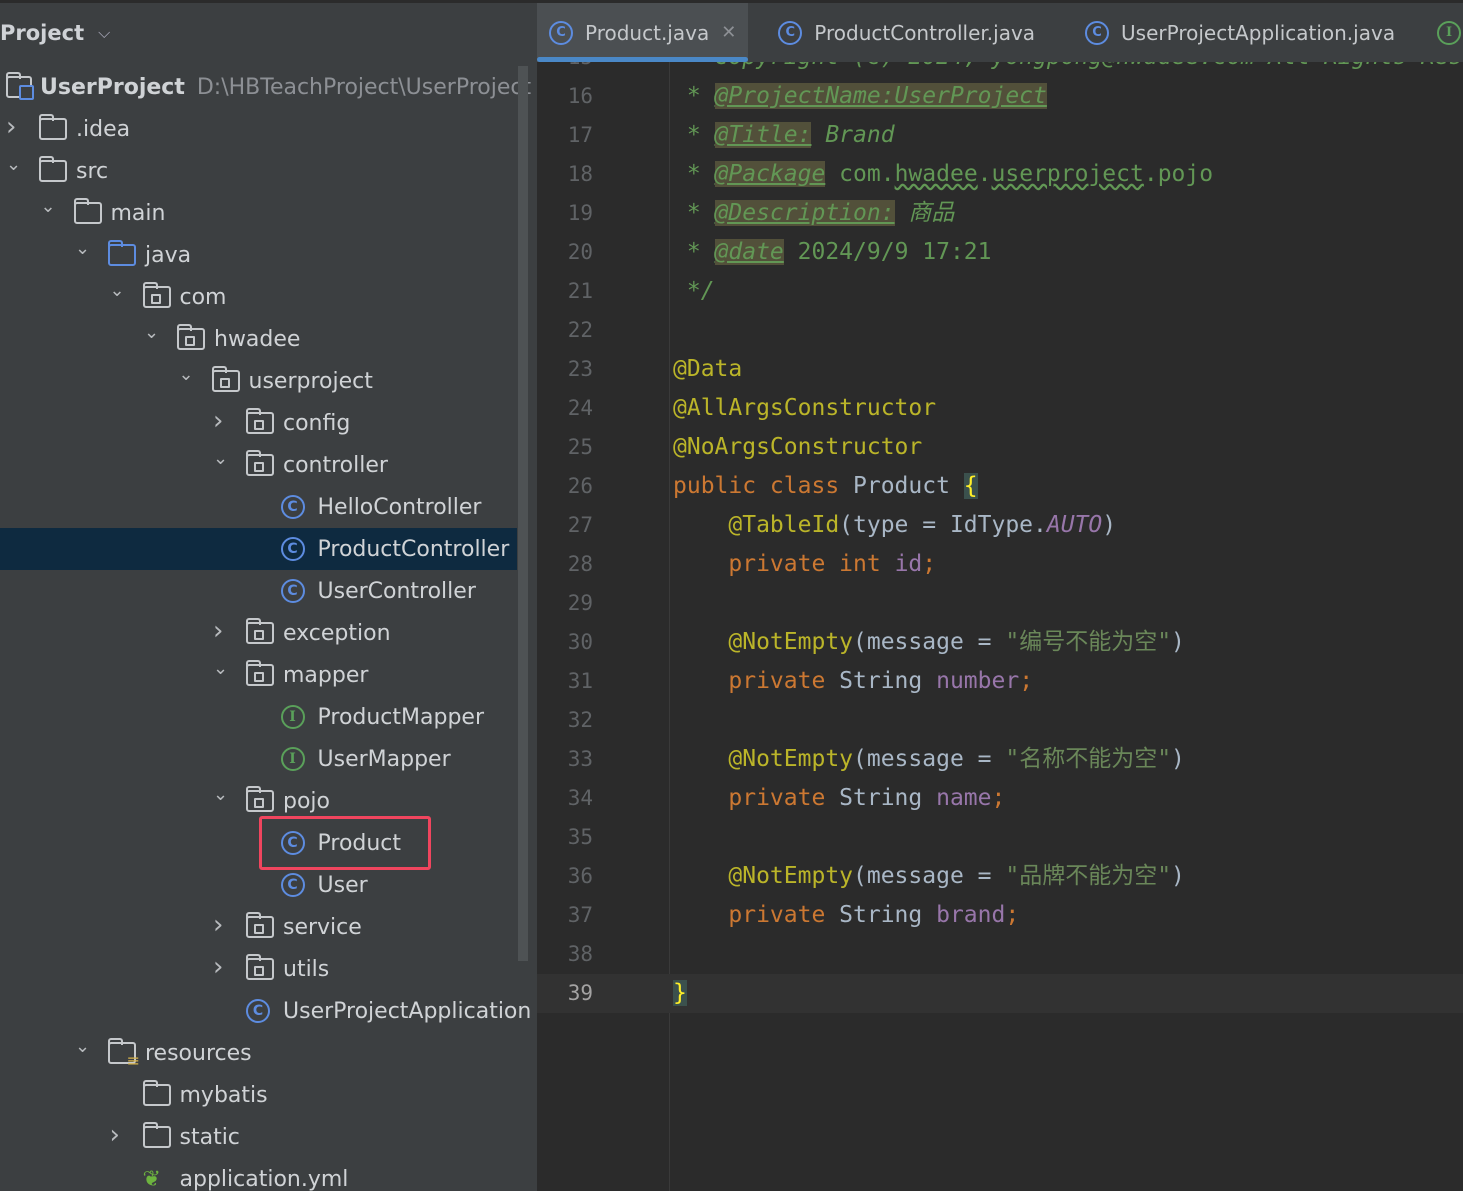  I want to click on code-token: @TableId, so click(784, 525).